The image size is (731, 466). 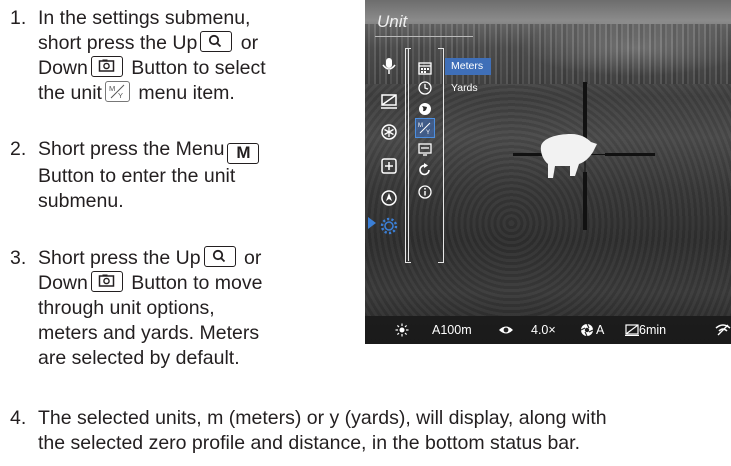 I want to click on zero-profile-readout: A100m, so click(x=452, y=330).